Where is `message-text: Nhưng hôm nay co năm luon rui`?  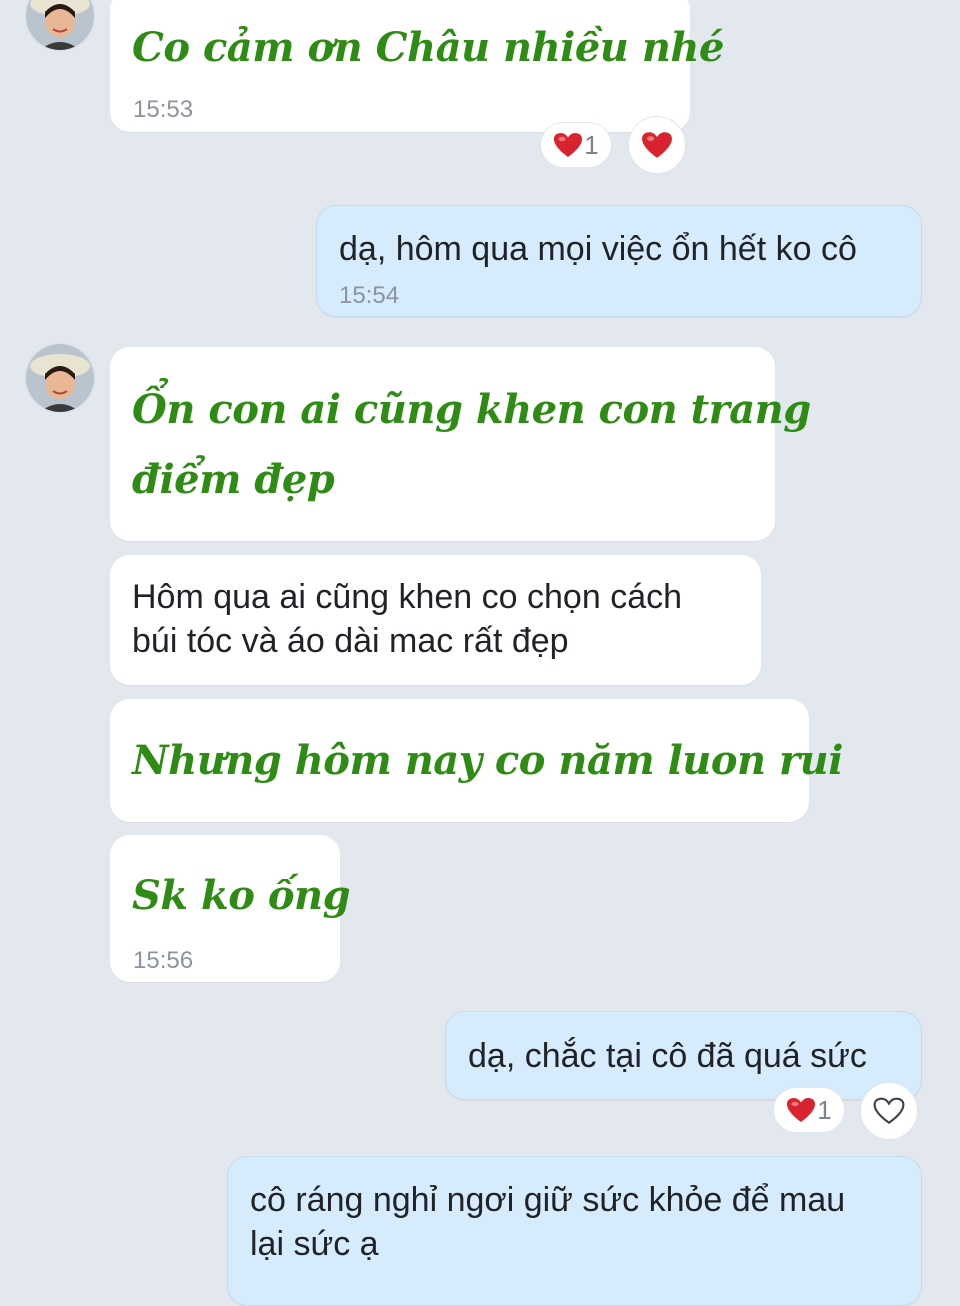 message-text: Nhưng hôm nay co năm luon rui is located at coordinates (487, 760).